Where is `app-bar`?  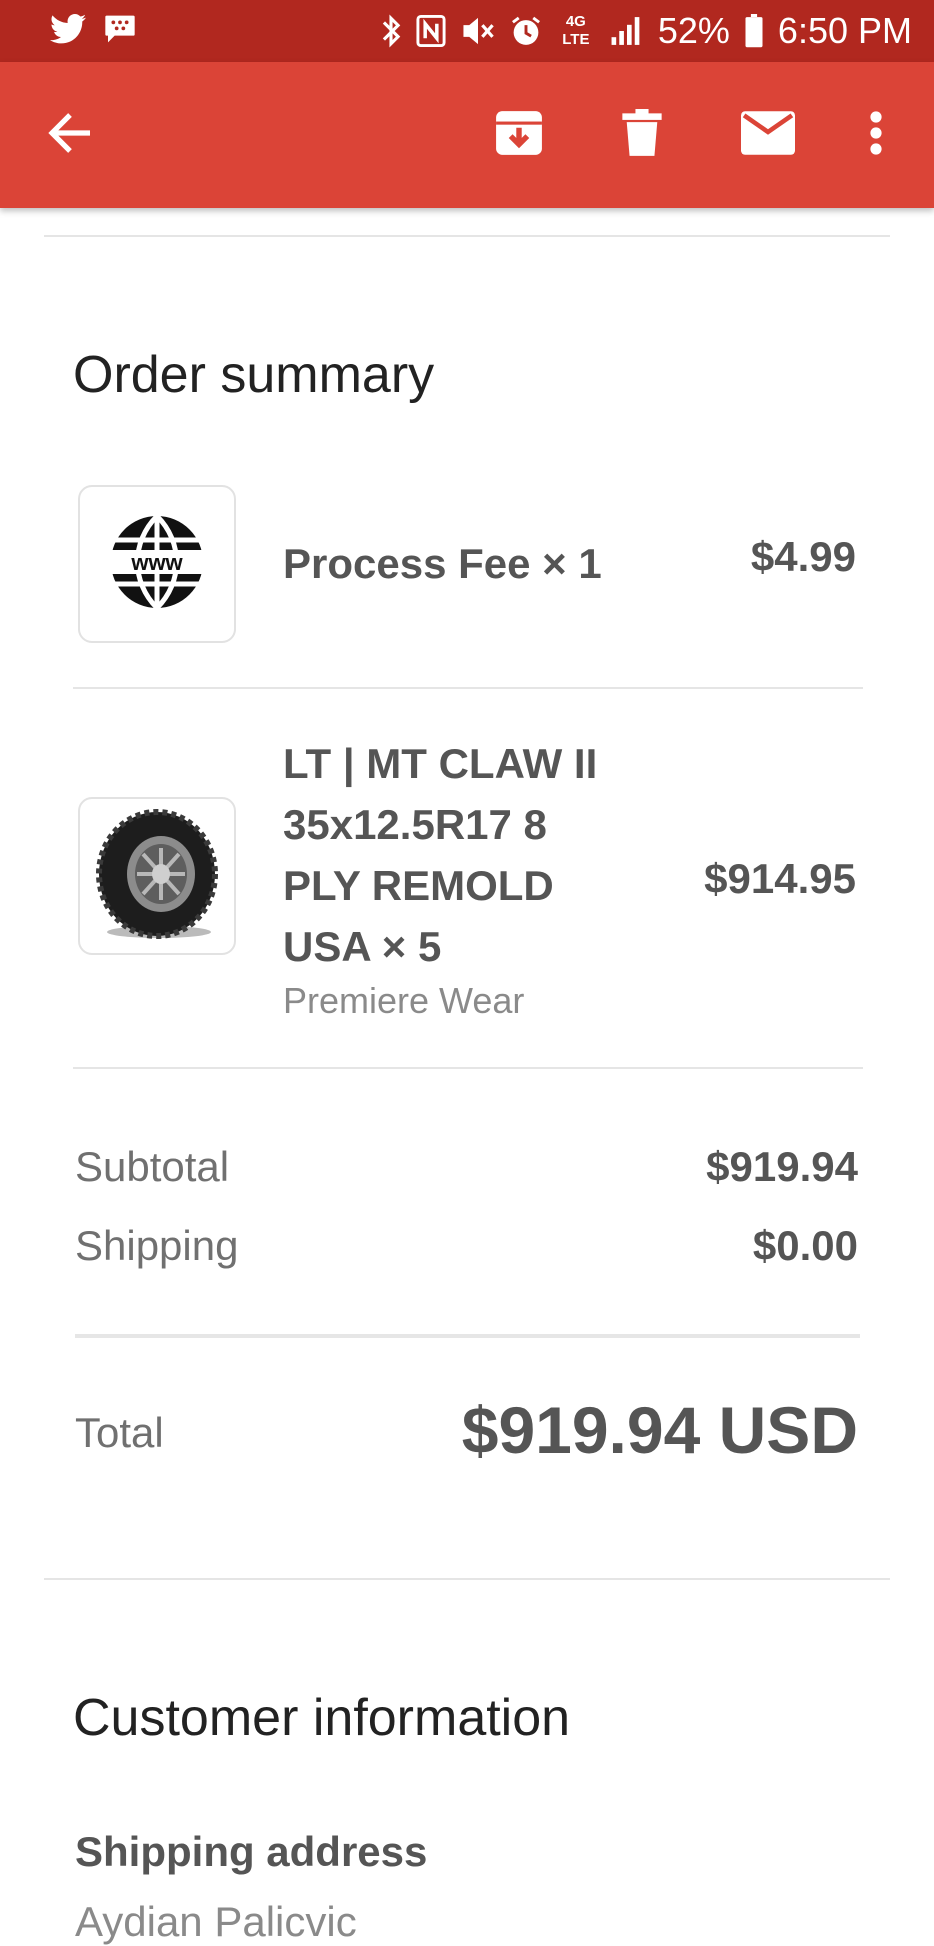
app-bar is located at coordinates (467, 135).